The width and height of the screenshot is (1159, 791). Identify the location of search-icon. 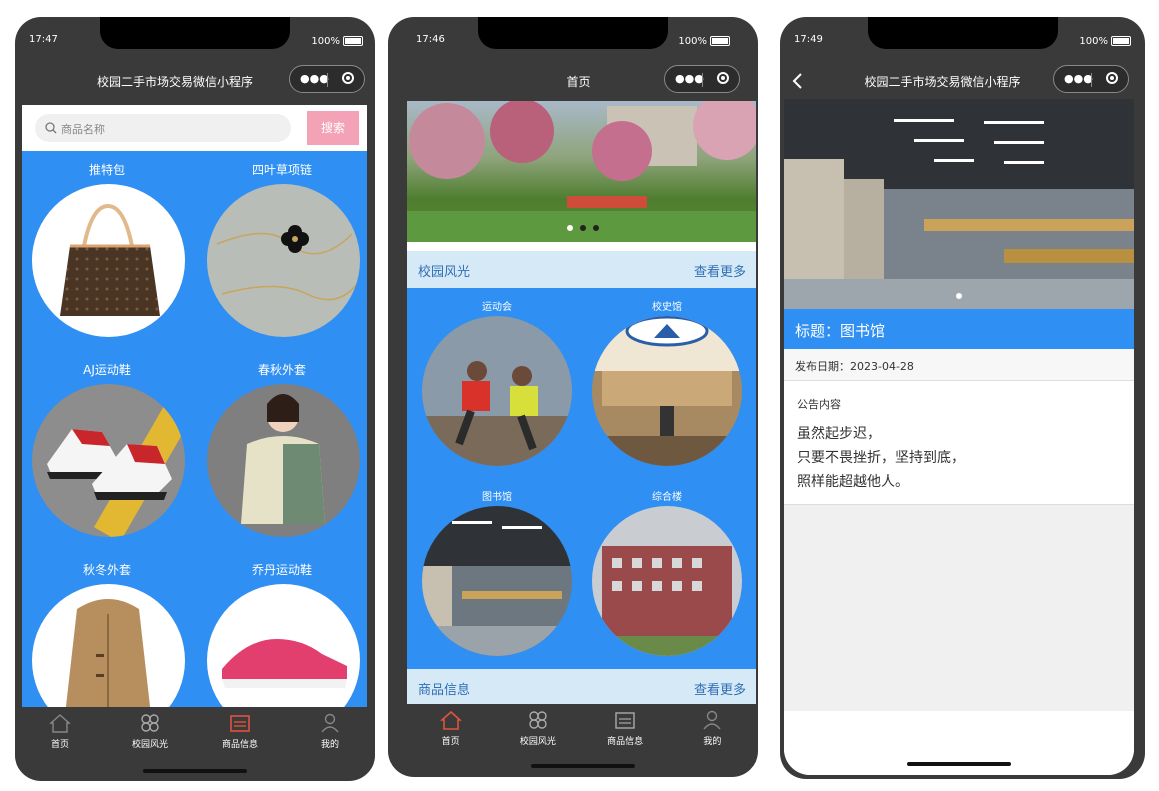
(51, 128).